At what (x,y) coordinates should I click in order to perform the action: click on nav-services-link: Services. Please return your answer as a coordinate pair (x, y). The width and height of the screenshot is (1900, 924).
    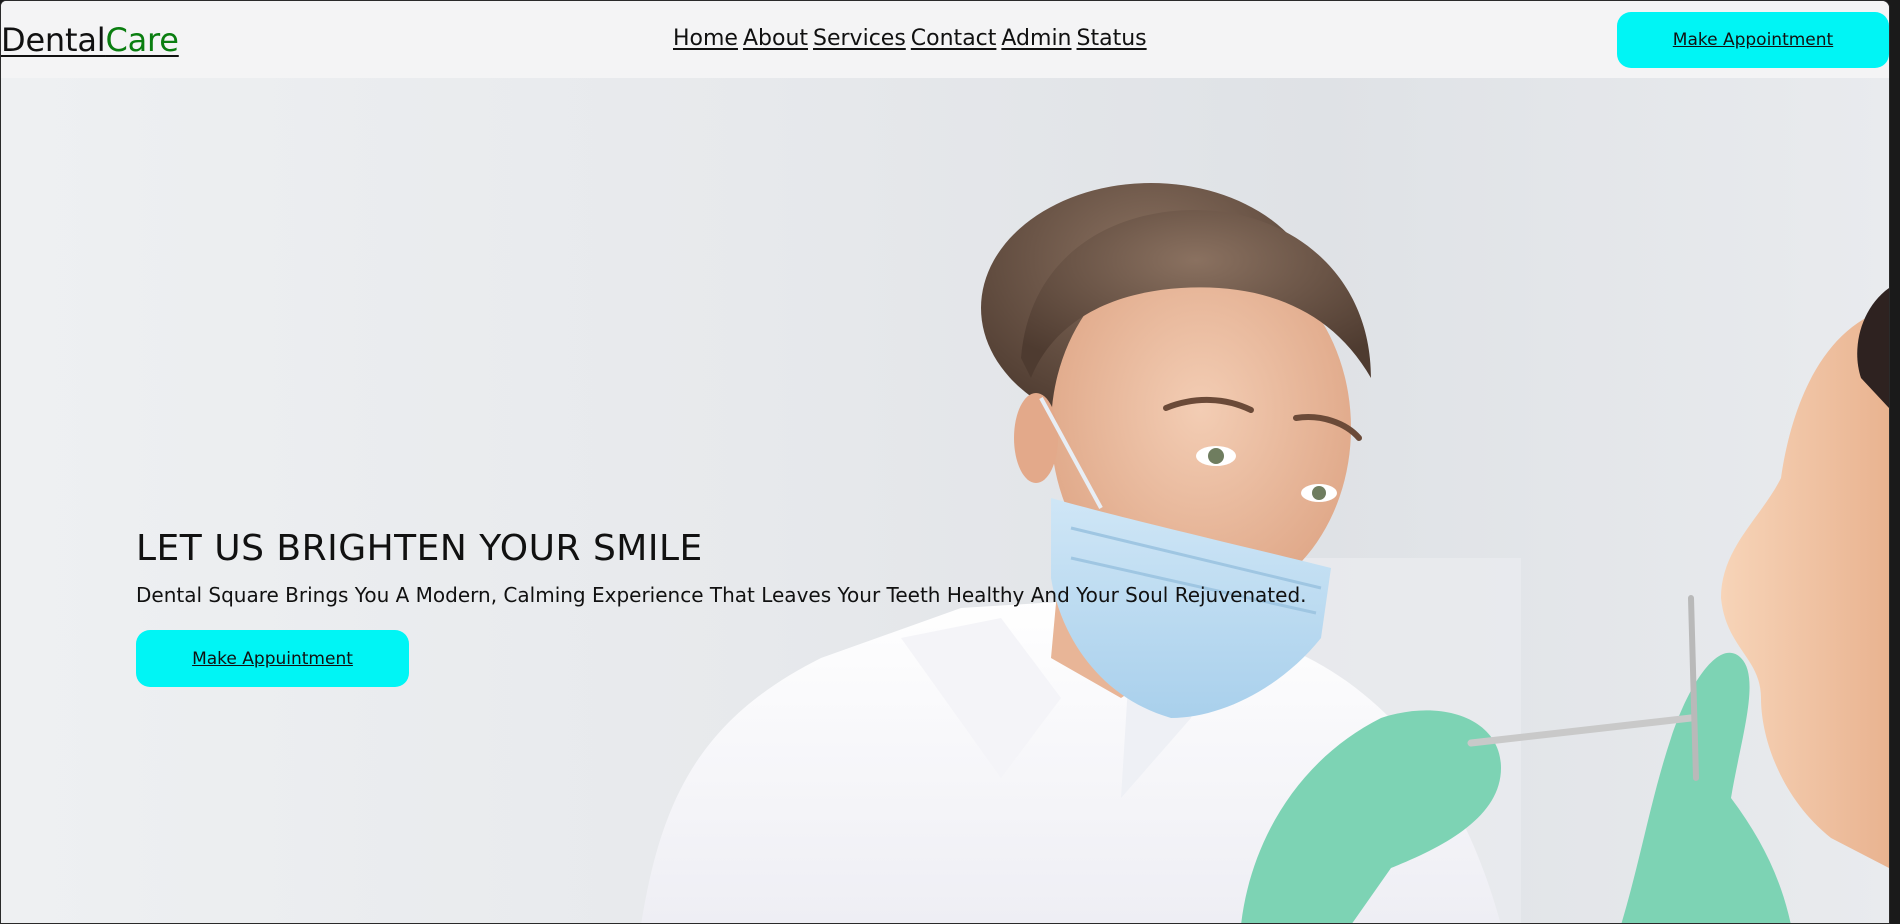
    Looking at the image, I should click on (859, 38).